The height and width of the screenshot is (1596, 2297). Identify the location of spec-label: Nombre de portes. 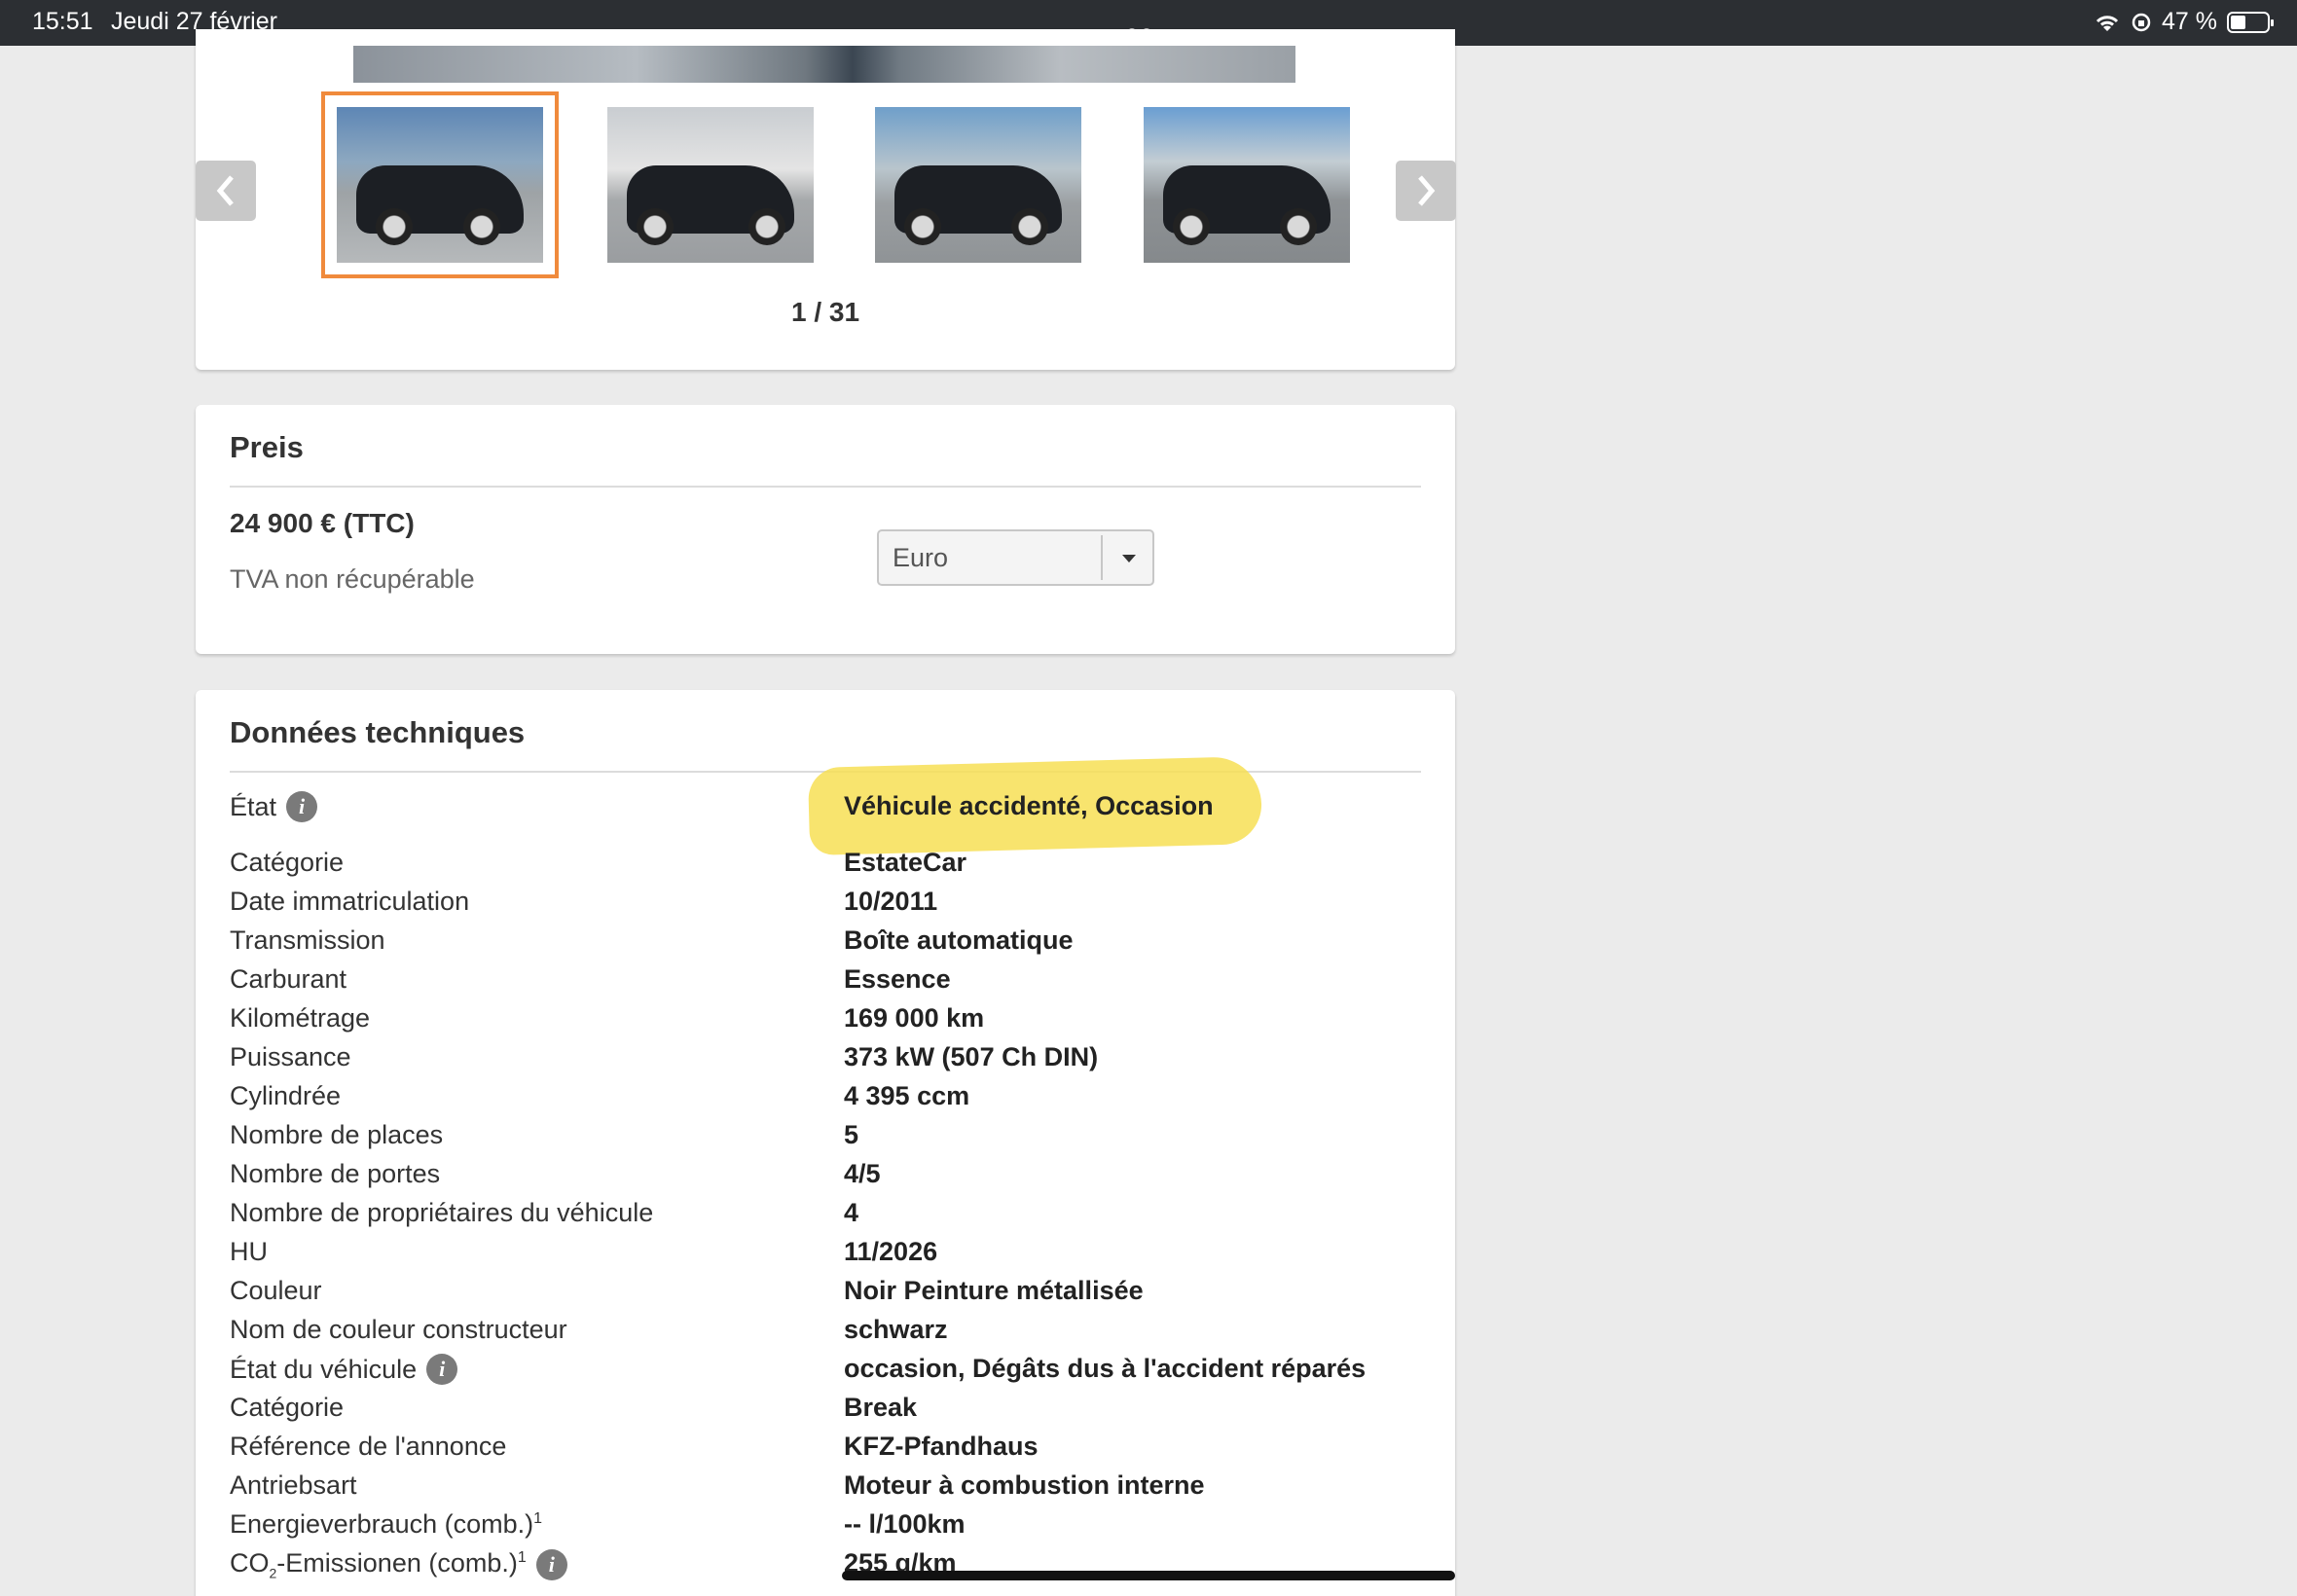
(335, 1173).